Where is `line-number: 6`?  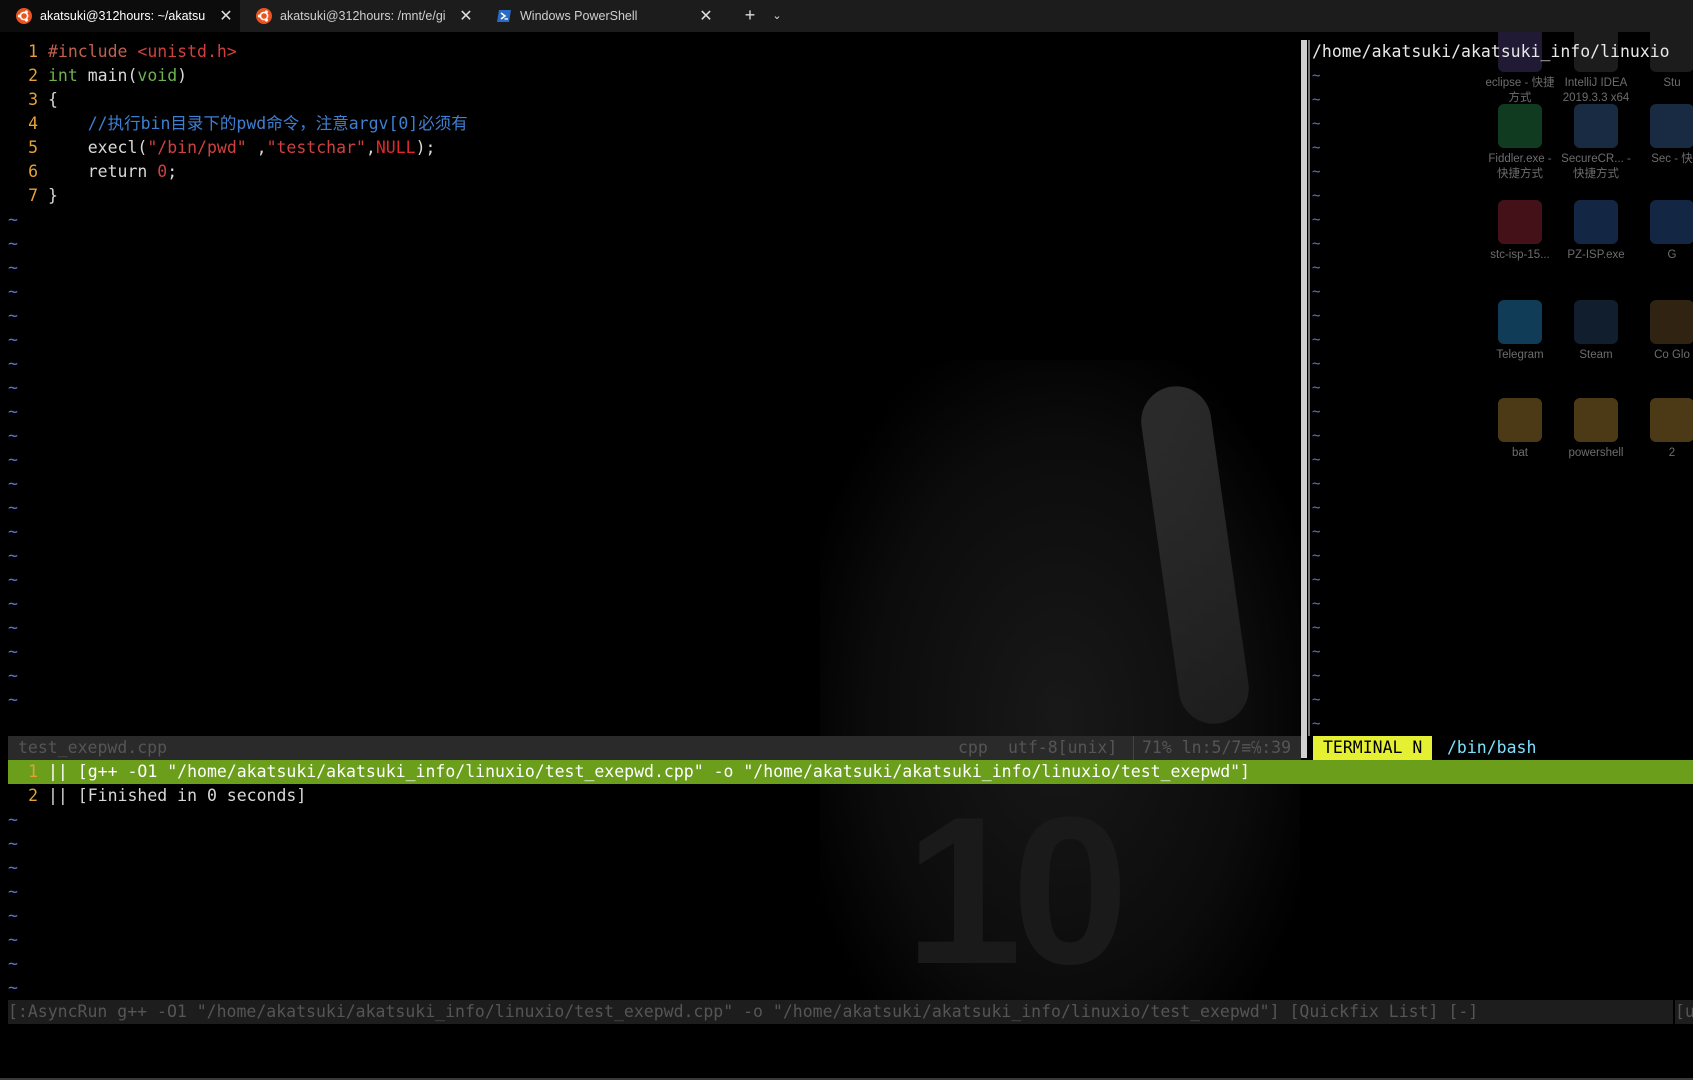 line-number: 6 is located at coordinates (33, 171).